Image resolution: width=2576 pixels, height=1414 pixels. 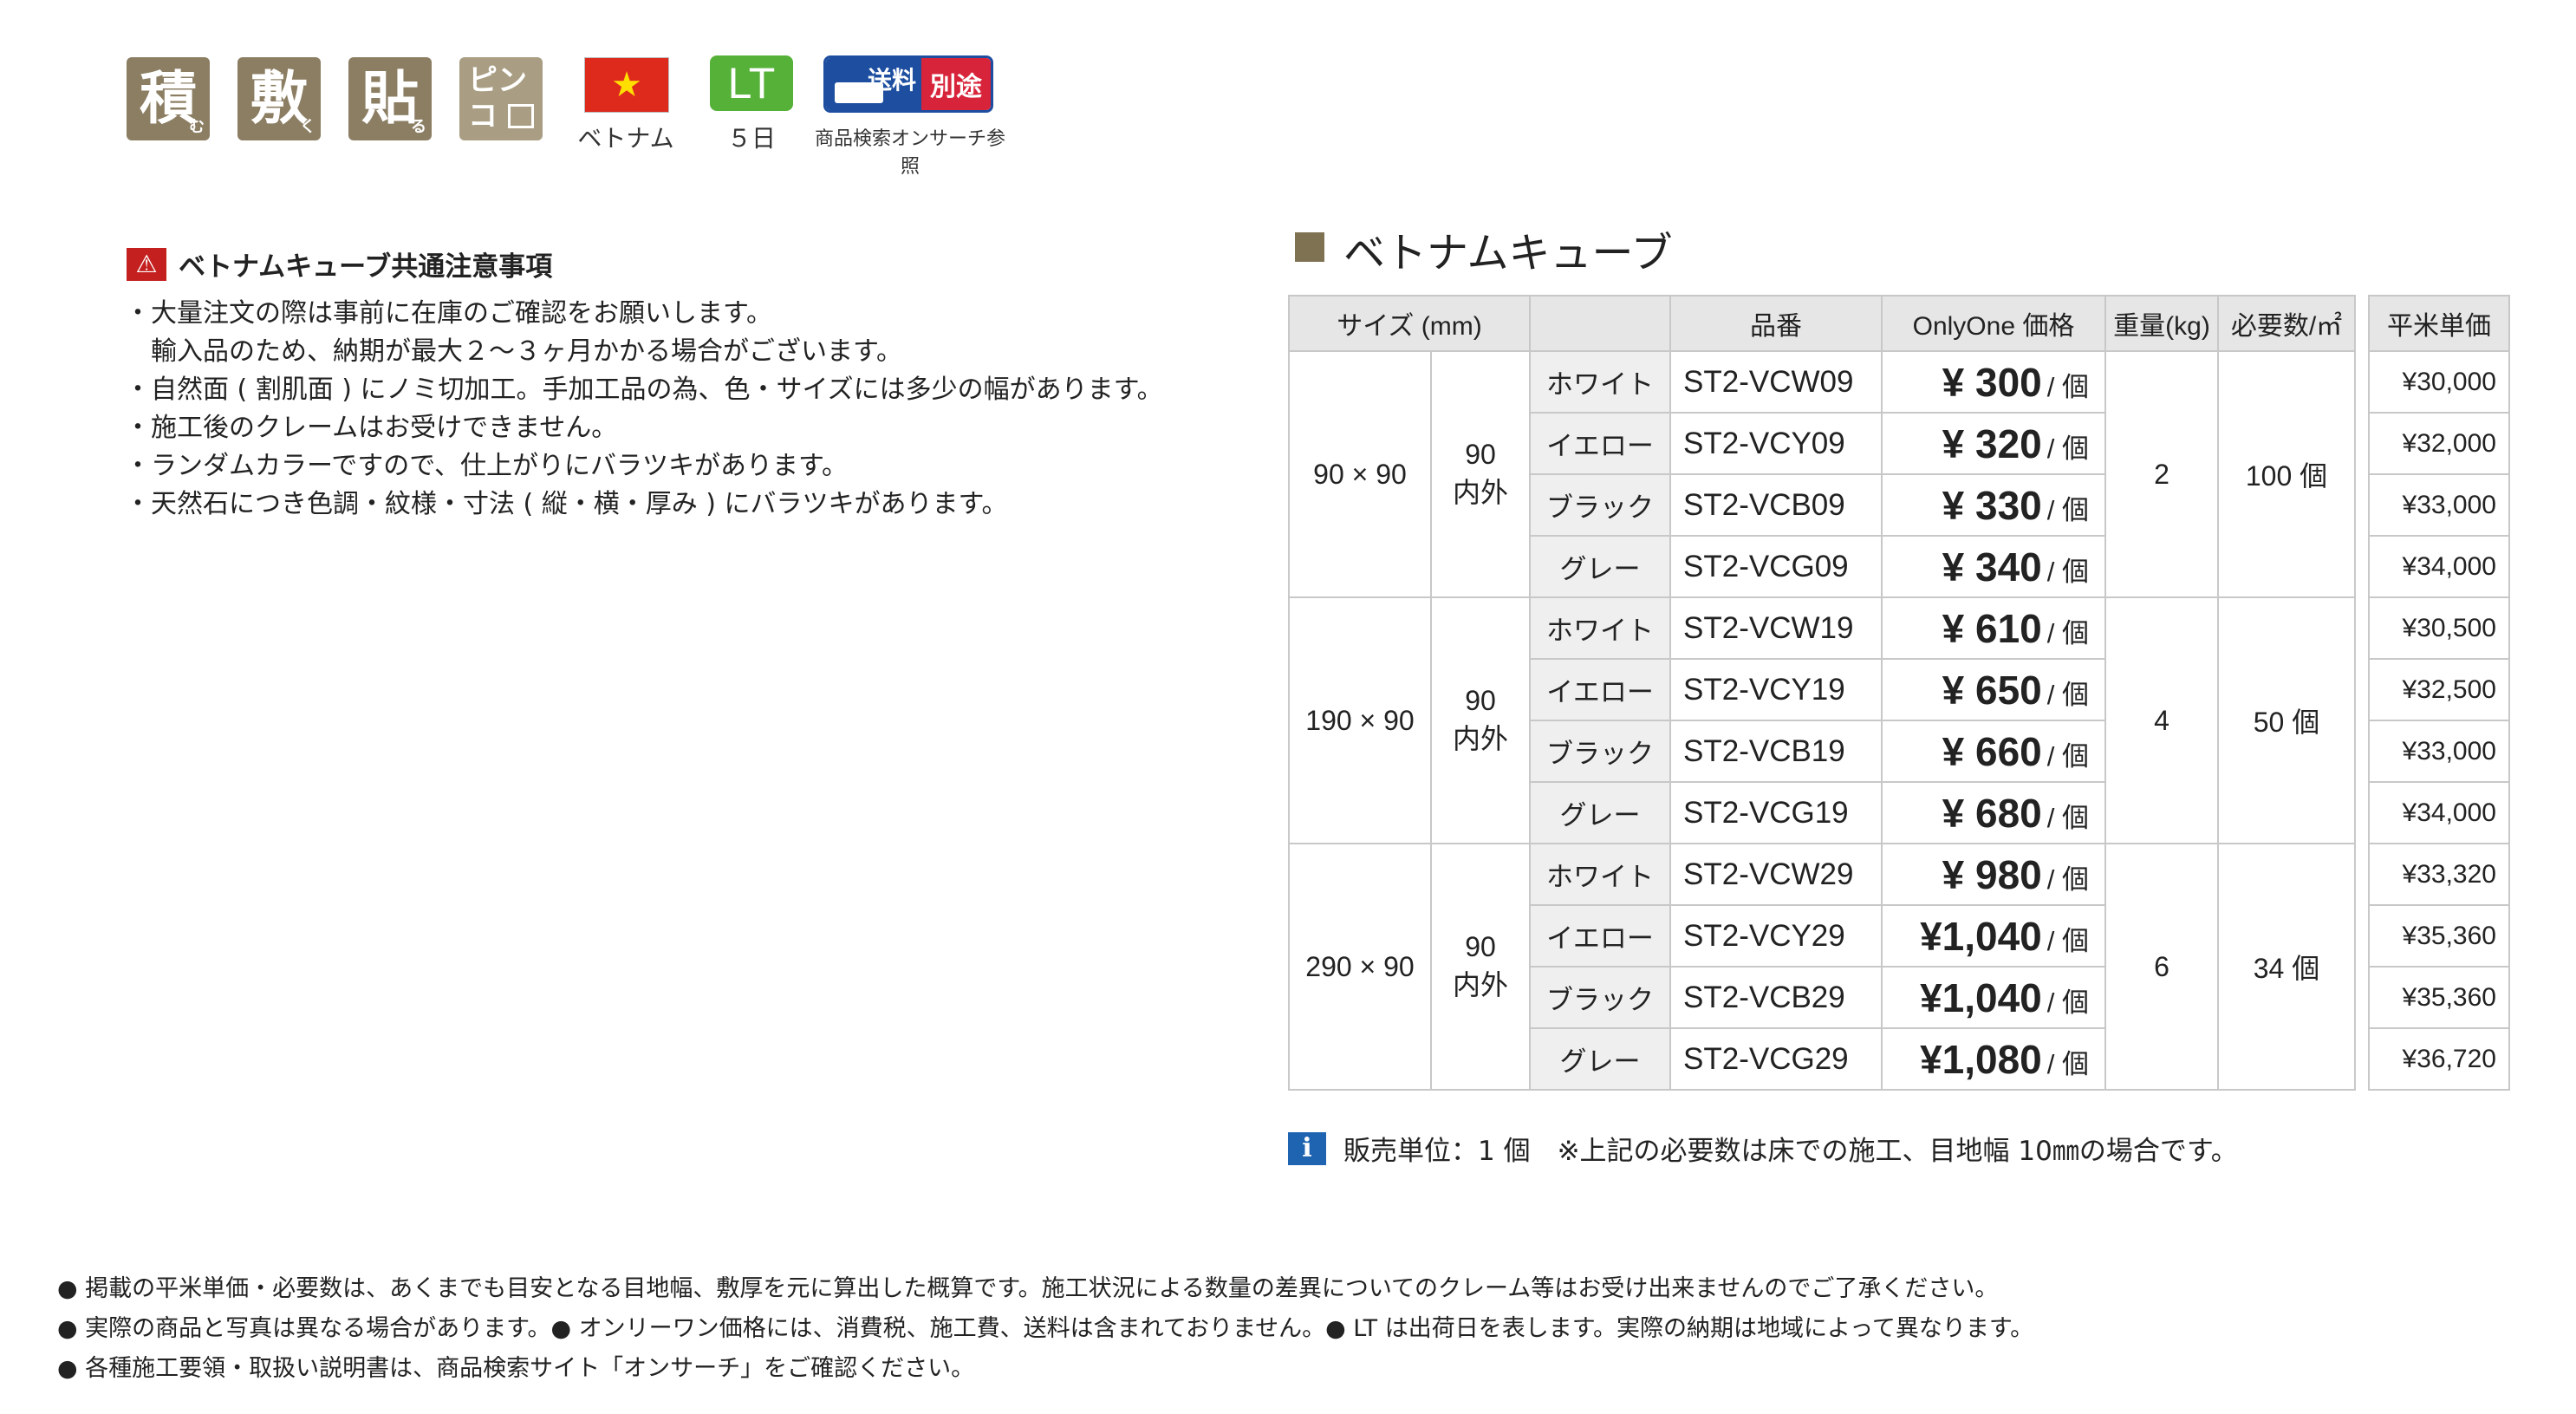 I want to click on header-price: OnlyOne 価格, so click(x=1993, y=323).